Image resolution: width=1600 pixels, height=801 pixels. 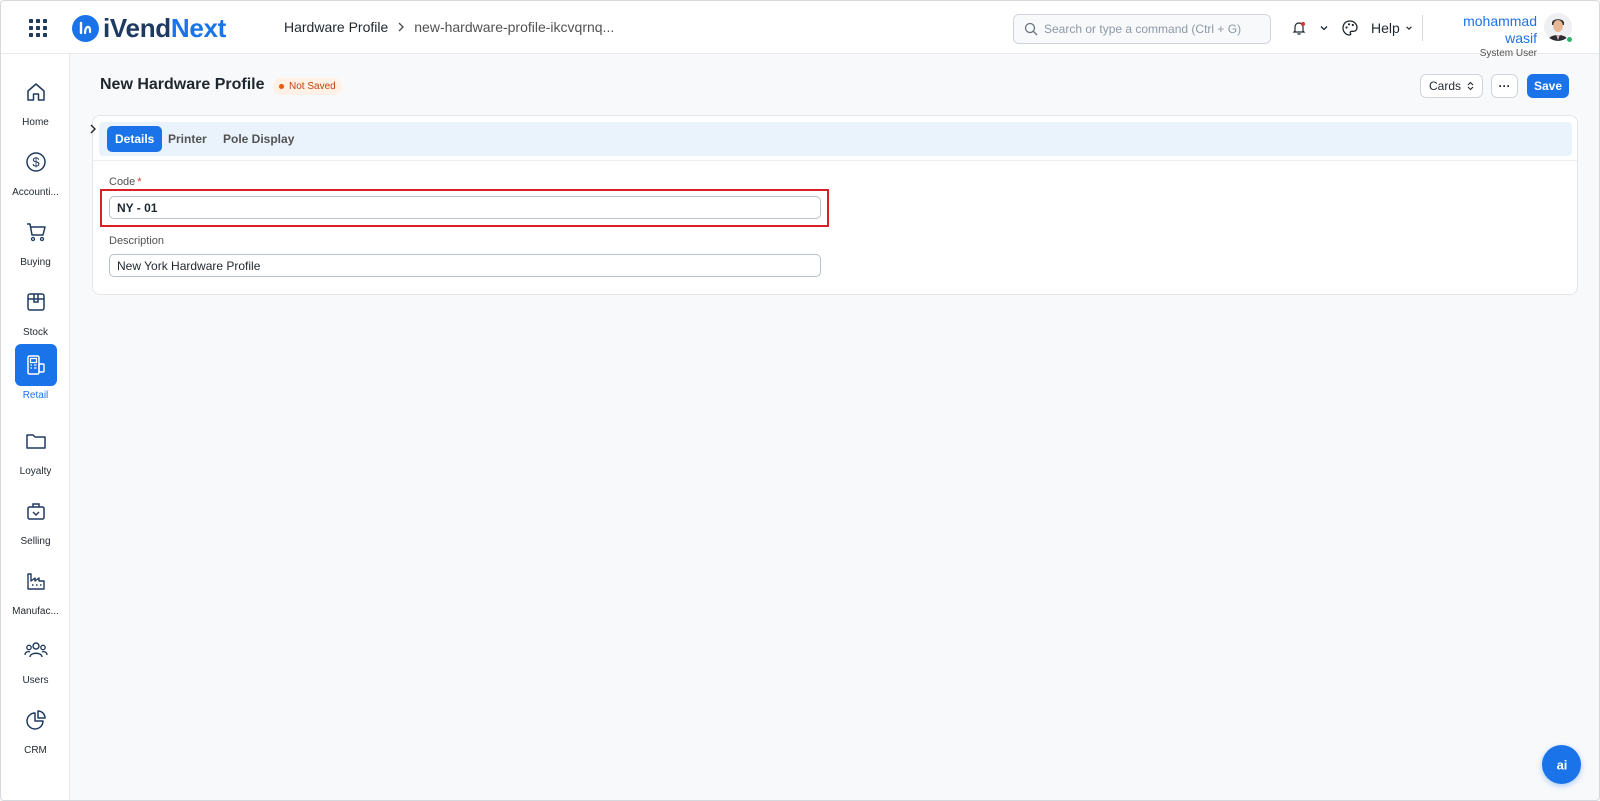 I want to click on box-icon, so click(x=36, y=302).